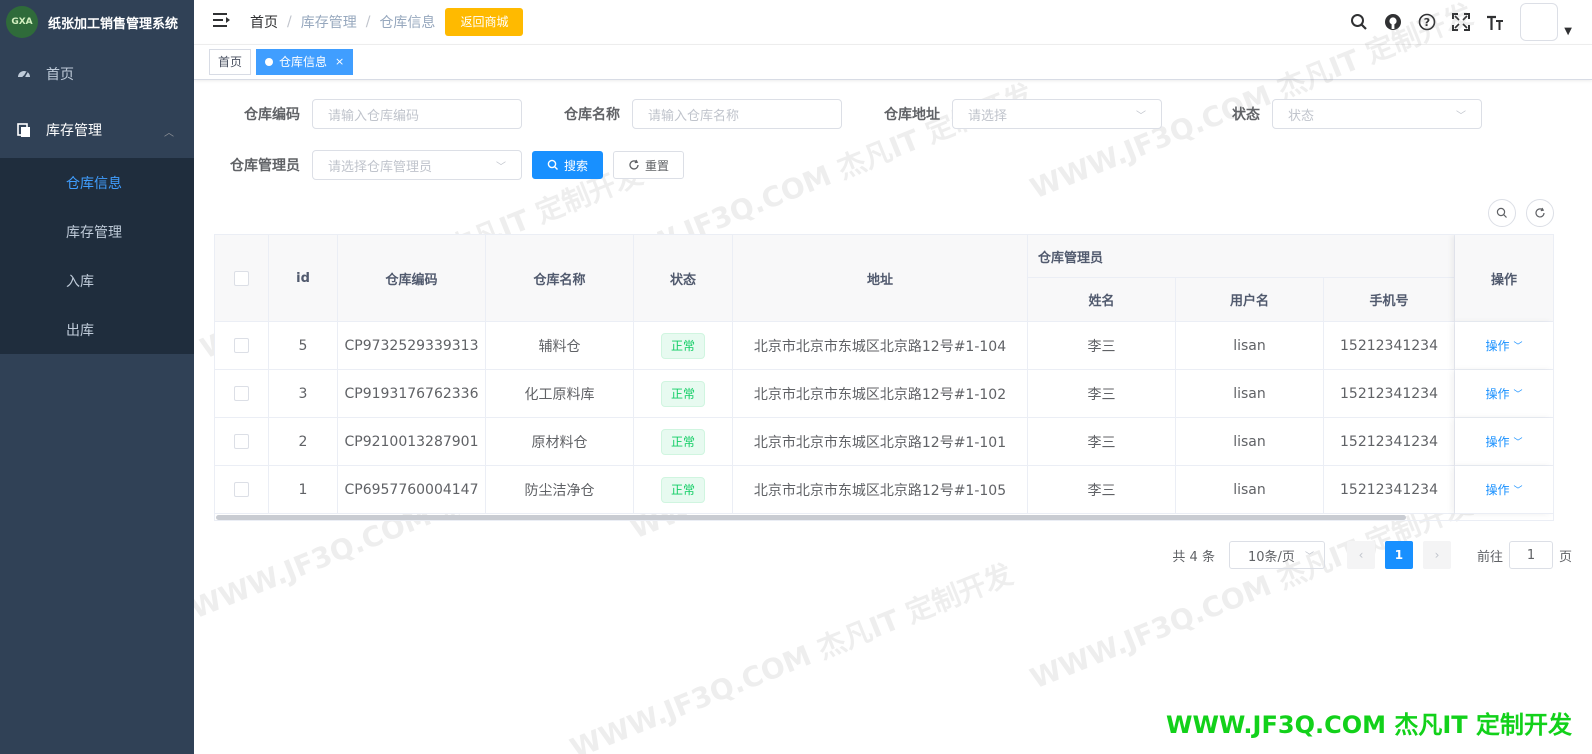 The width and height of the screenshot is (1592, 754). What do you see at coordinates (380, 167) in the screenshot?
I see `select-placeholder: 请选择仓库管理员` at bounding box center [380, 167].